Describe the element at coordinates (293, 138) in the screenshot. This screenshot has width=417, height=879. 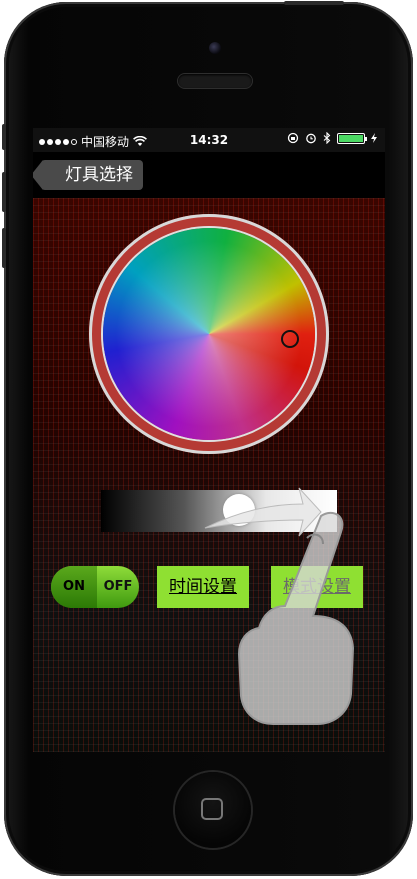
I see `rotation-lock-icon` at that location.